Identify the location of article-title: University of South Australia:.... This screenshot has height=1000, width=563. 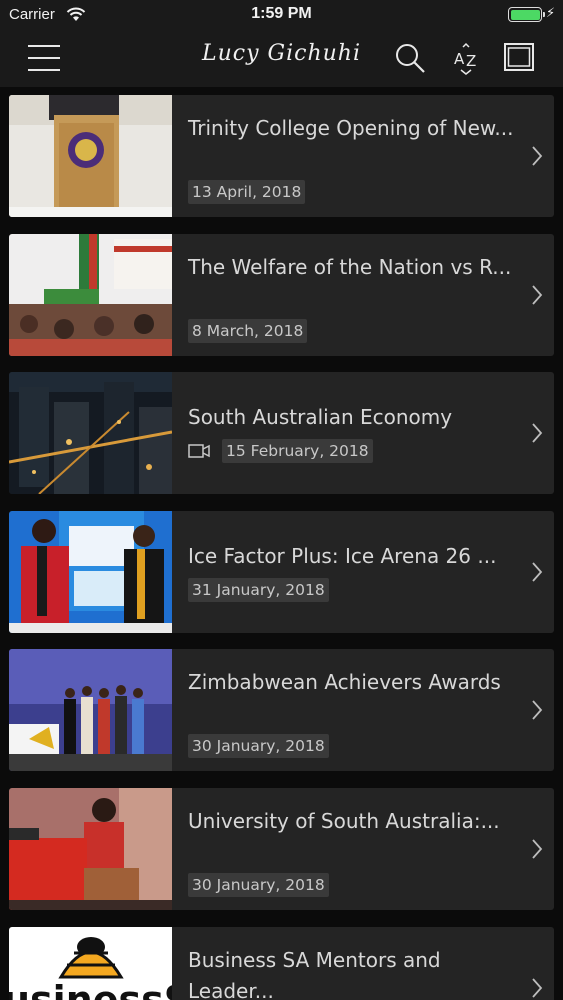
(344, 821).